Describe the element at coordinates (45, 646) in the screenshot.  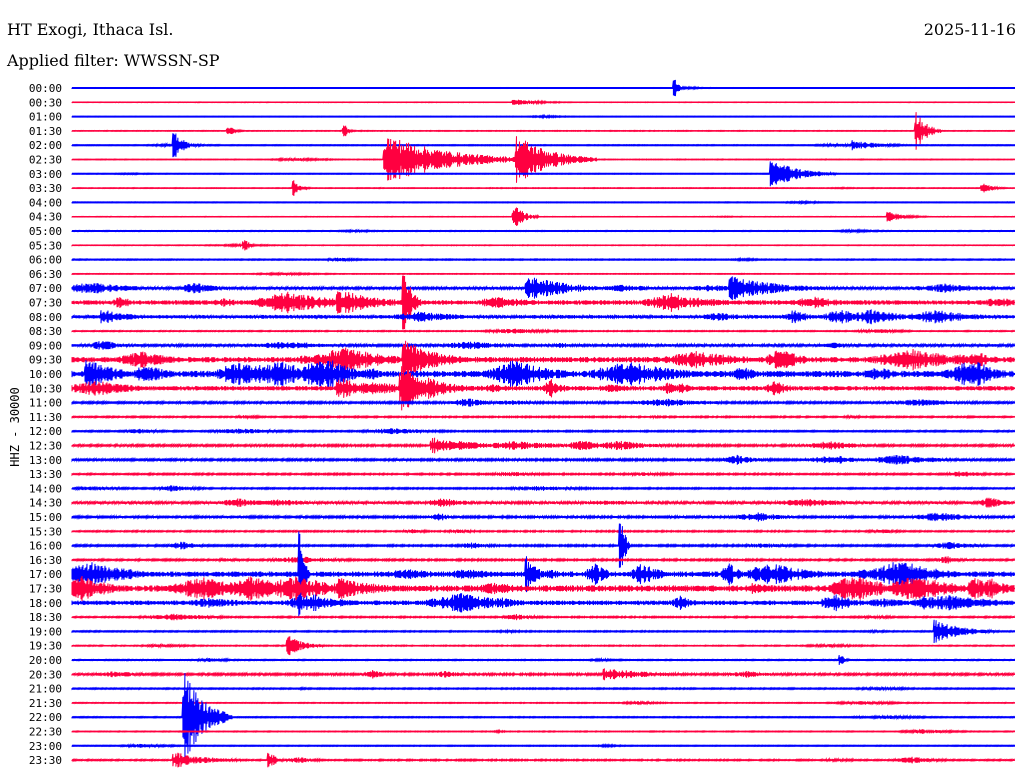
I see `row-time-label: 19:30` at that location.